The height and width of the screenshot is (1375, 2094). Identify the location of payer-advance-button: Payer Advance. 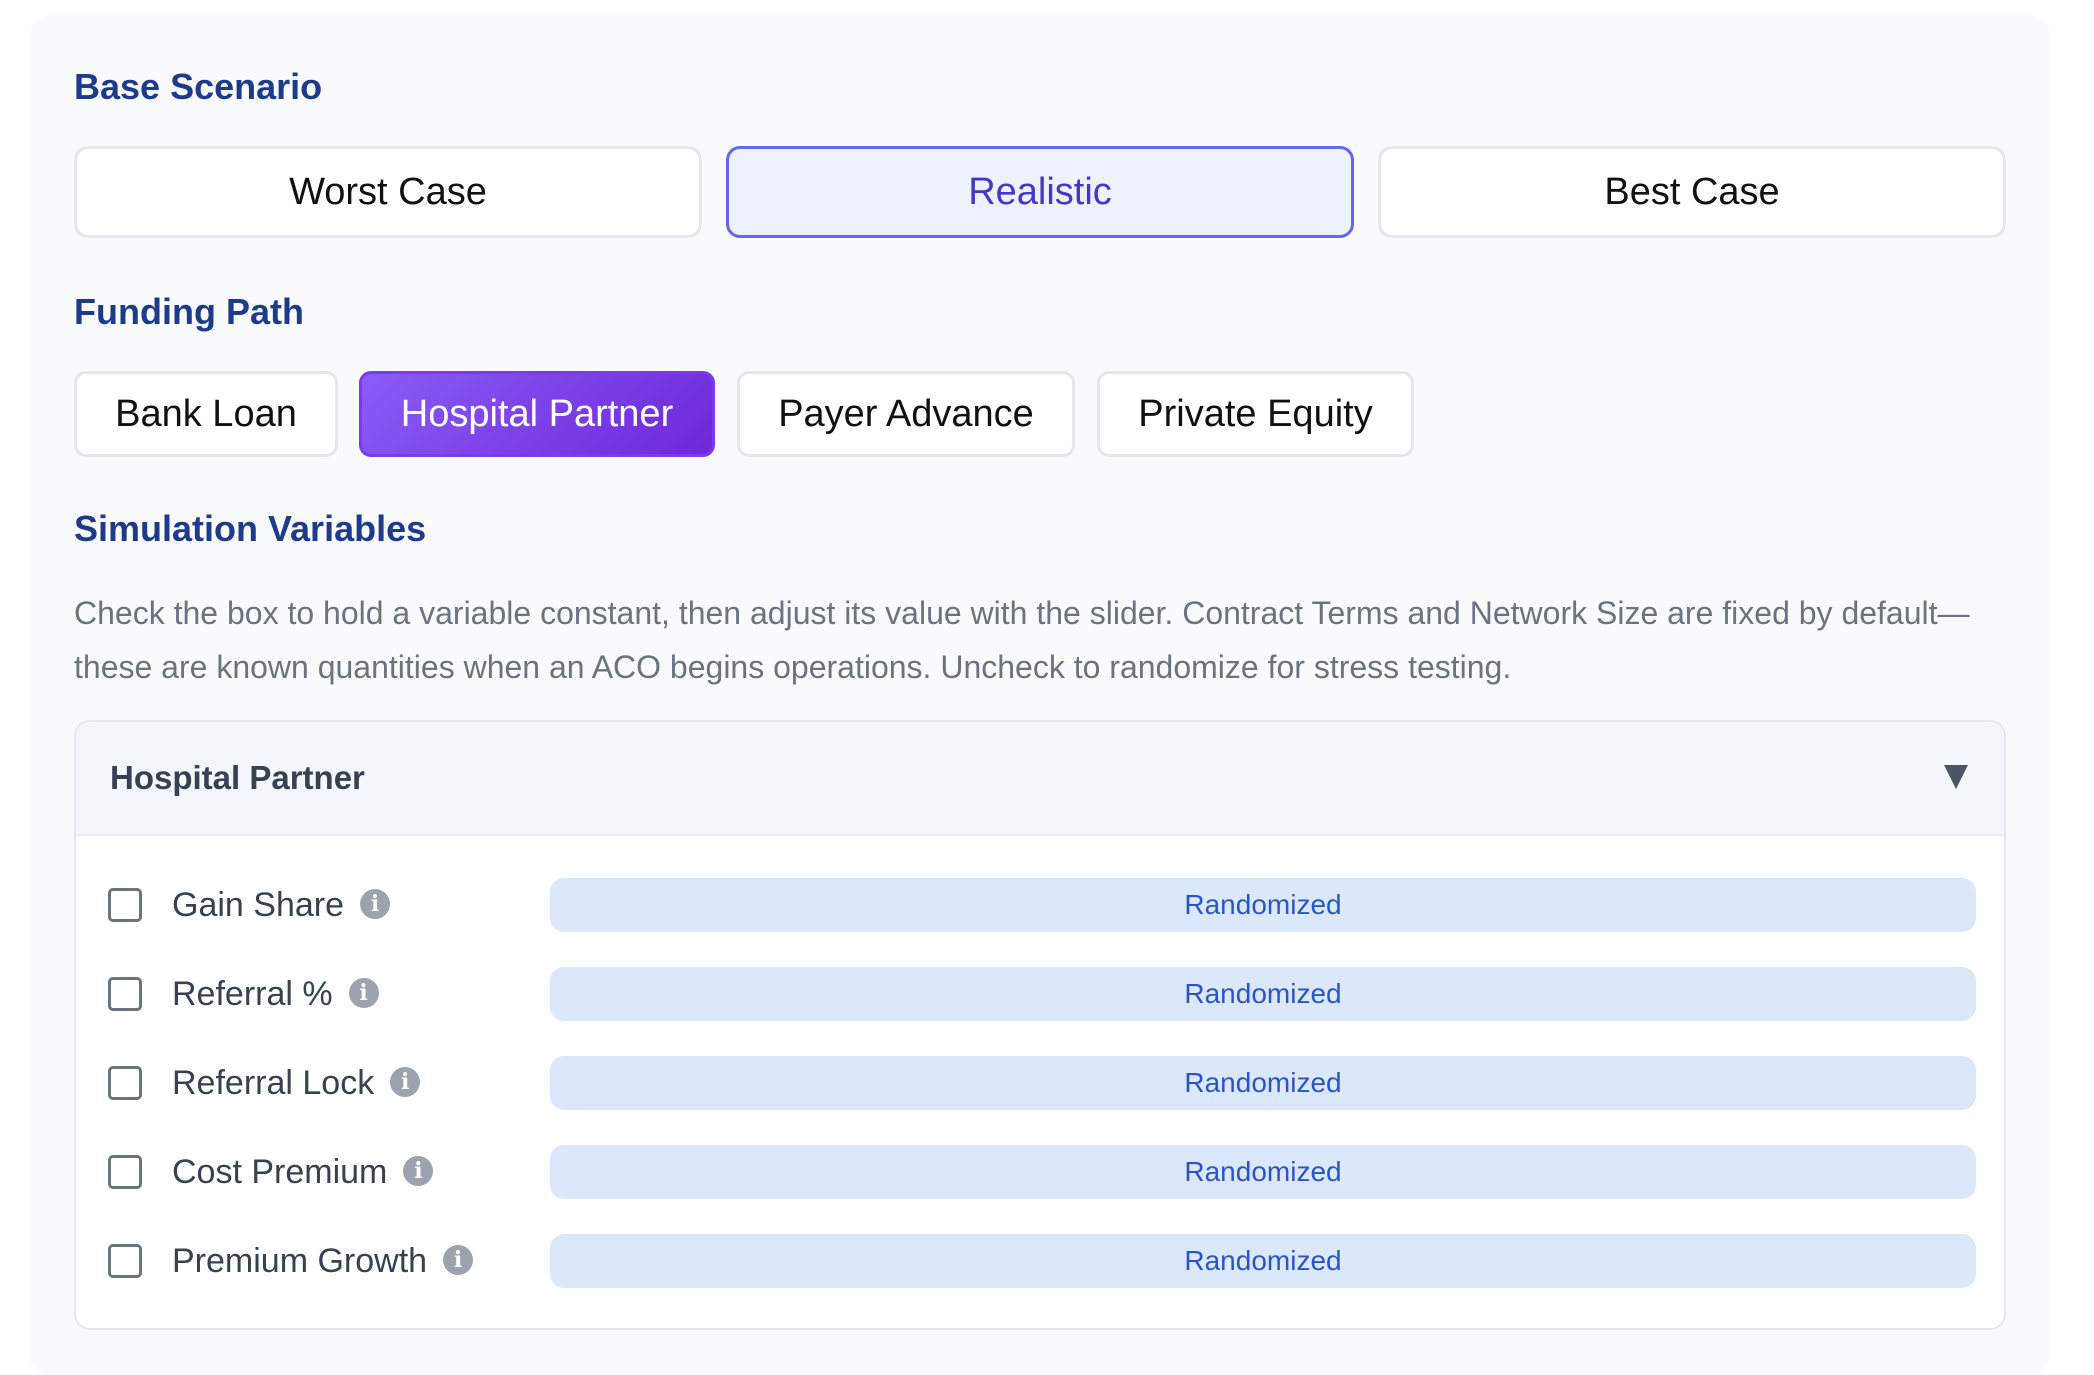
(906, 414).